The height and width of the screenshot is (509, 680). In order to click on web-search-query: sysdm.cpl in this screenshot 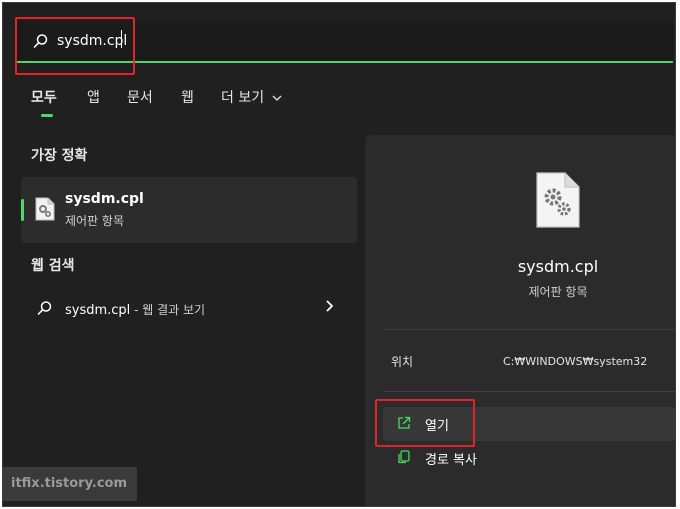, I will do `click(98, 310)`.